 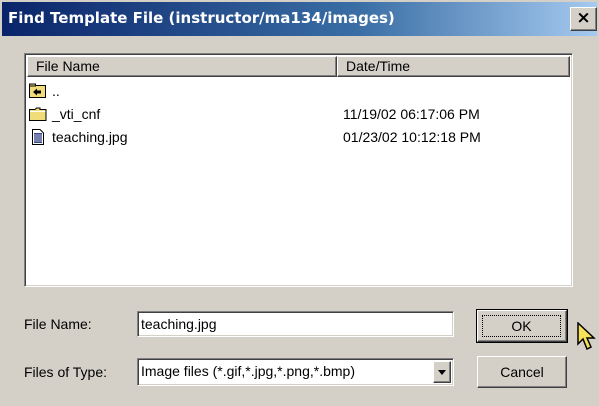 I want to click on folder-icon, so click(x=38, y=114).